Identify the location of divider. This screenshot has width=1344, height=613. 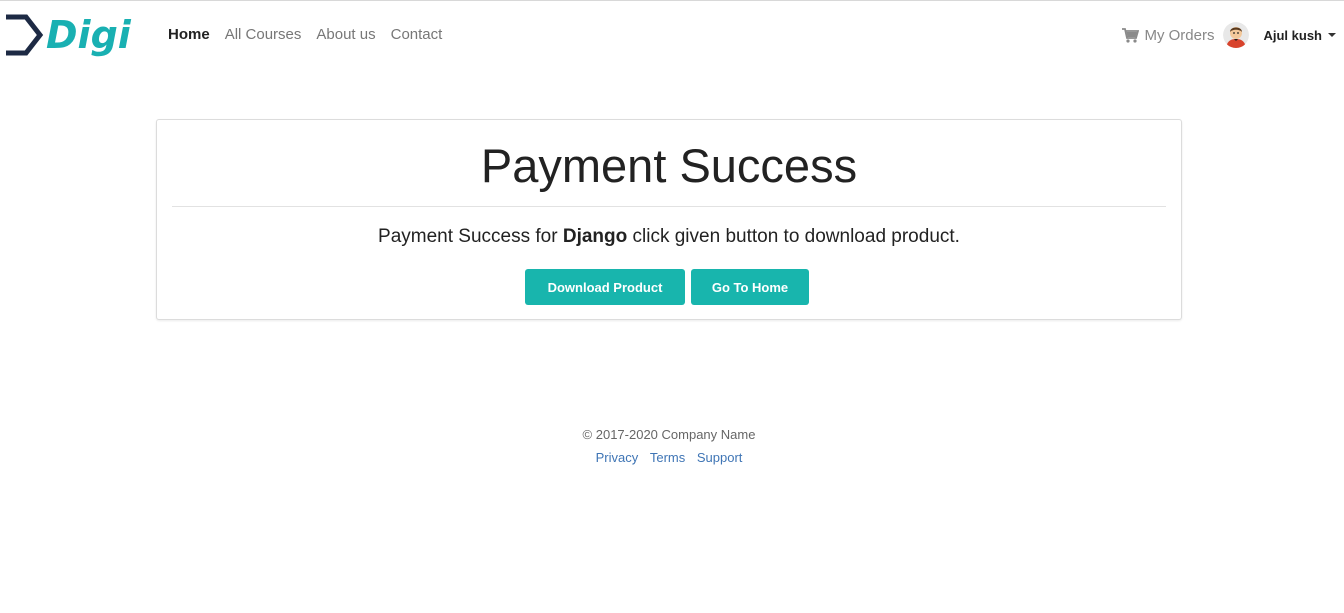
(669, 206).